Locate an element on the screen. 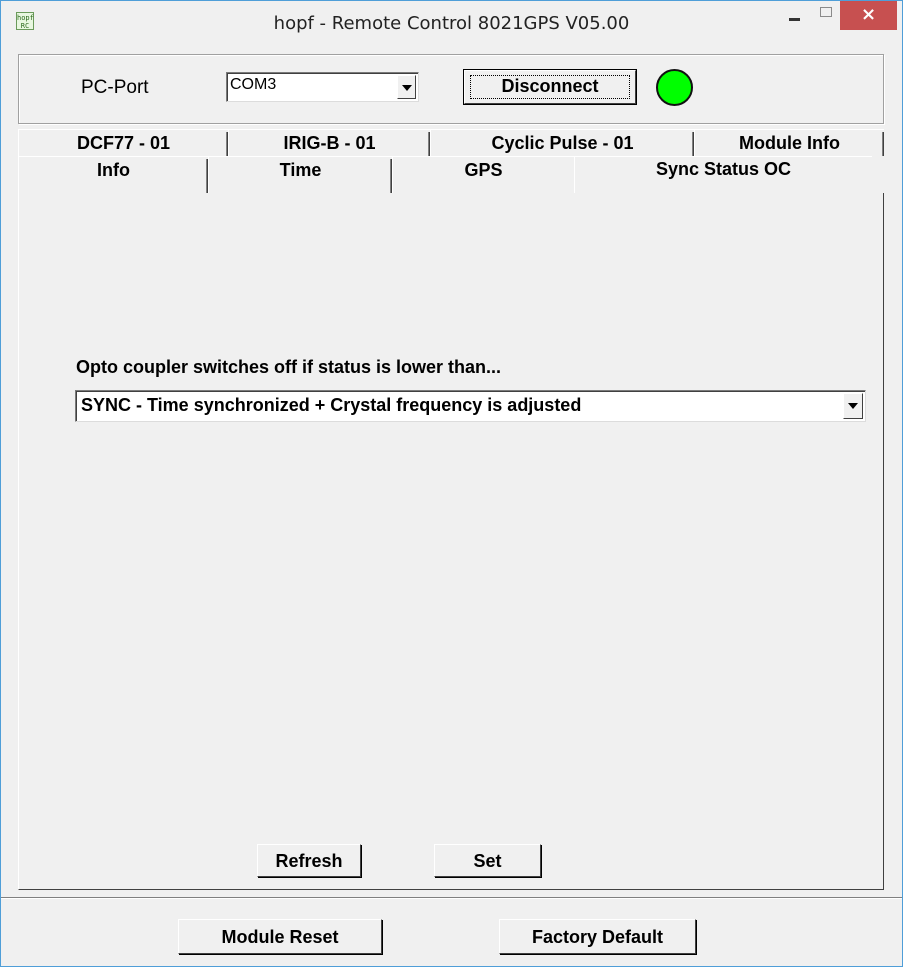 The image size is (903, 967). tab-row-bottom: Info Time GPS Sync Status OC is located at coordinates (451, 174).